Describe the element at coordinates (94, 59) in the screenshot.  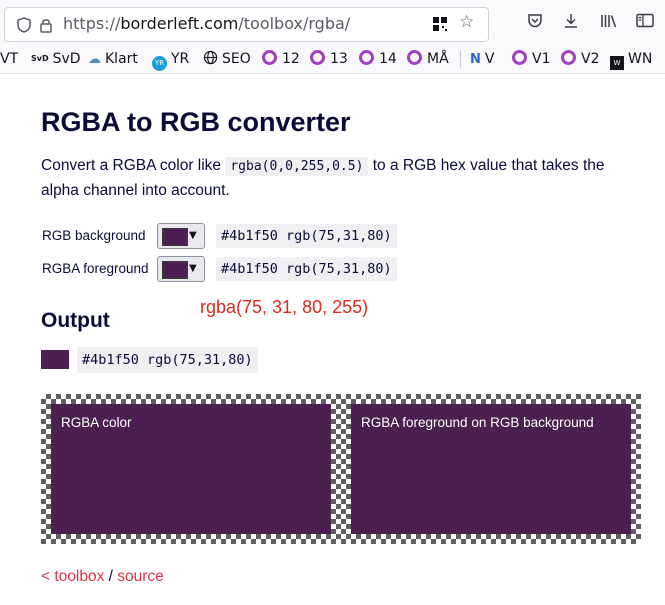
I see `cloud-icon: ☁` at that location.